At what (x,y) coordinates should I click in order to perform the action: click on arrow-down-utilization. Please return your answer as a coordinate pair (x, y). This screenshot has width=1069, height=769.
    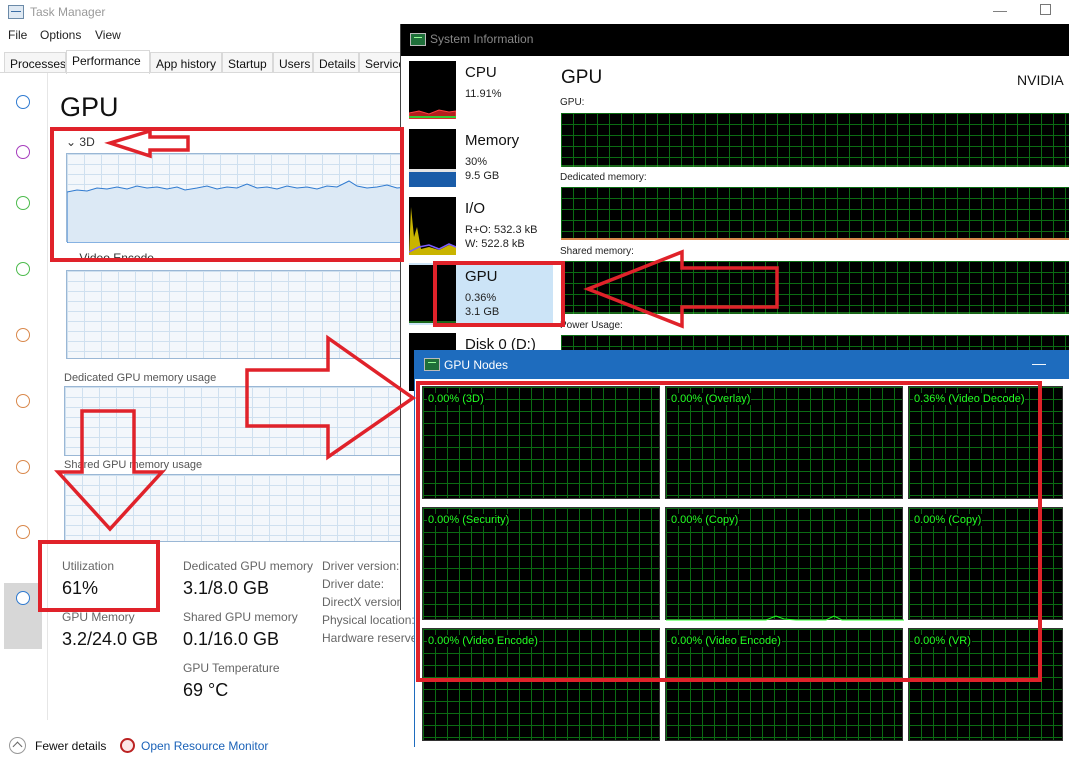
    Looking at the image, I should click on (110, 470).